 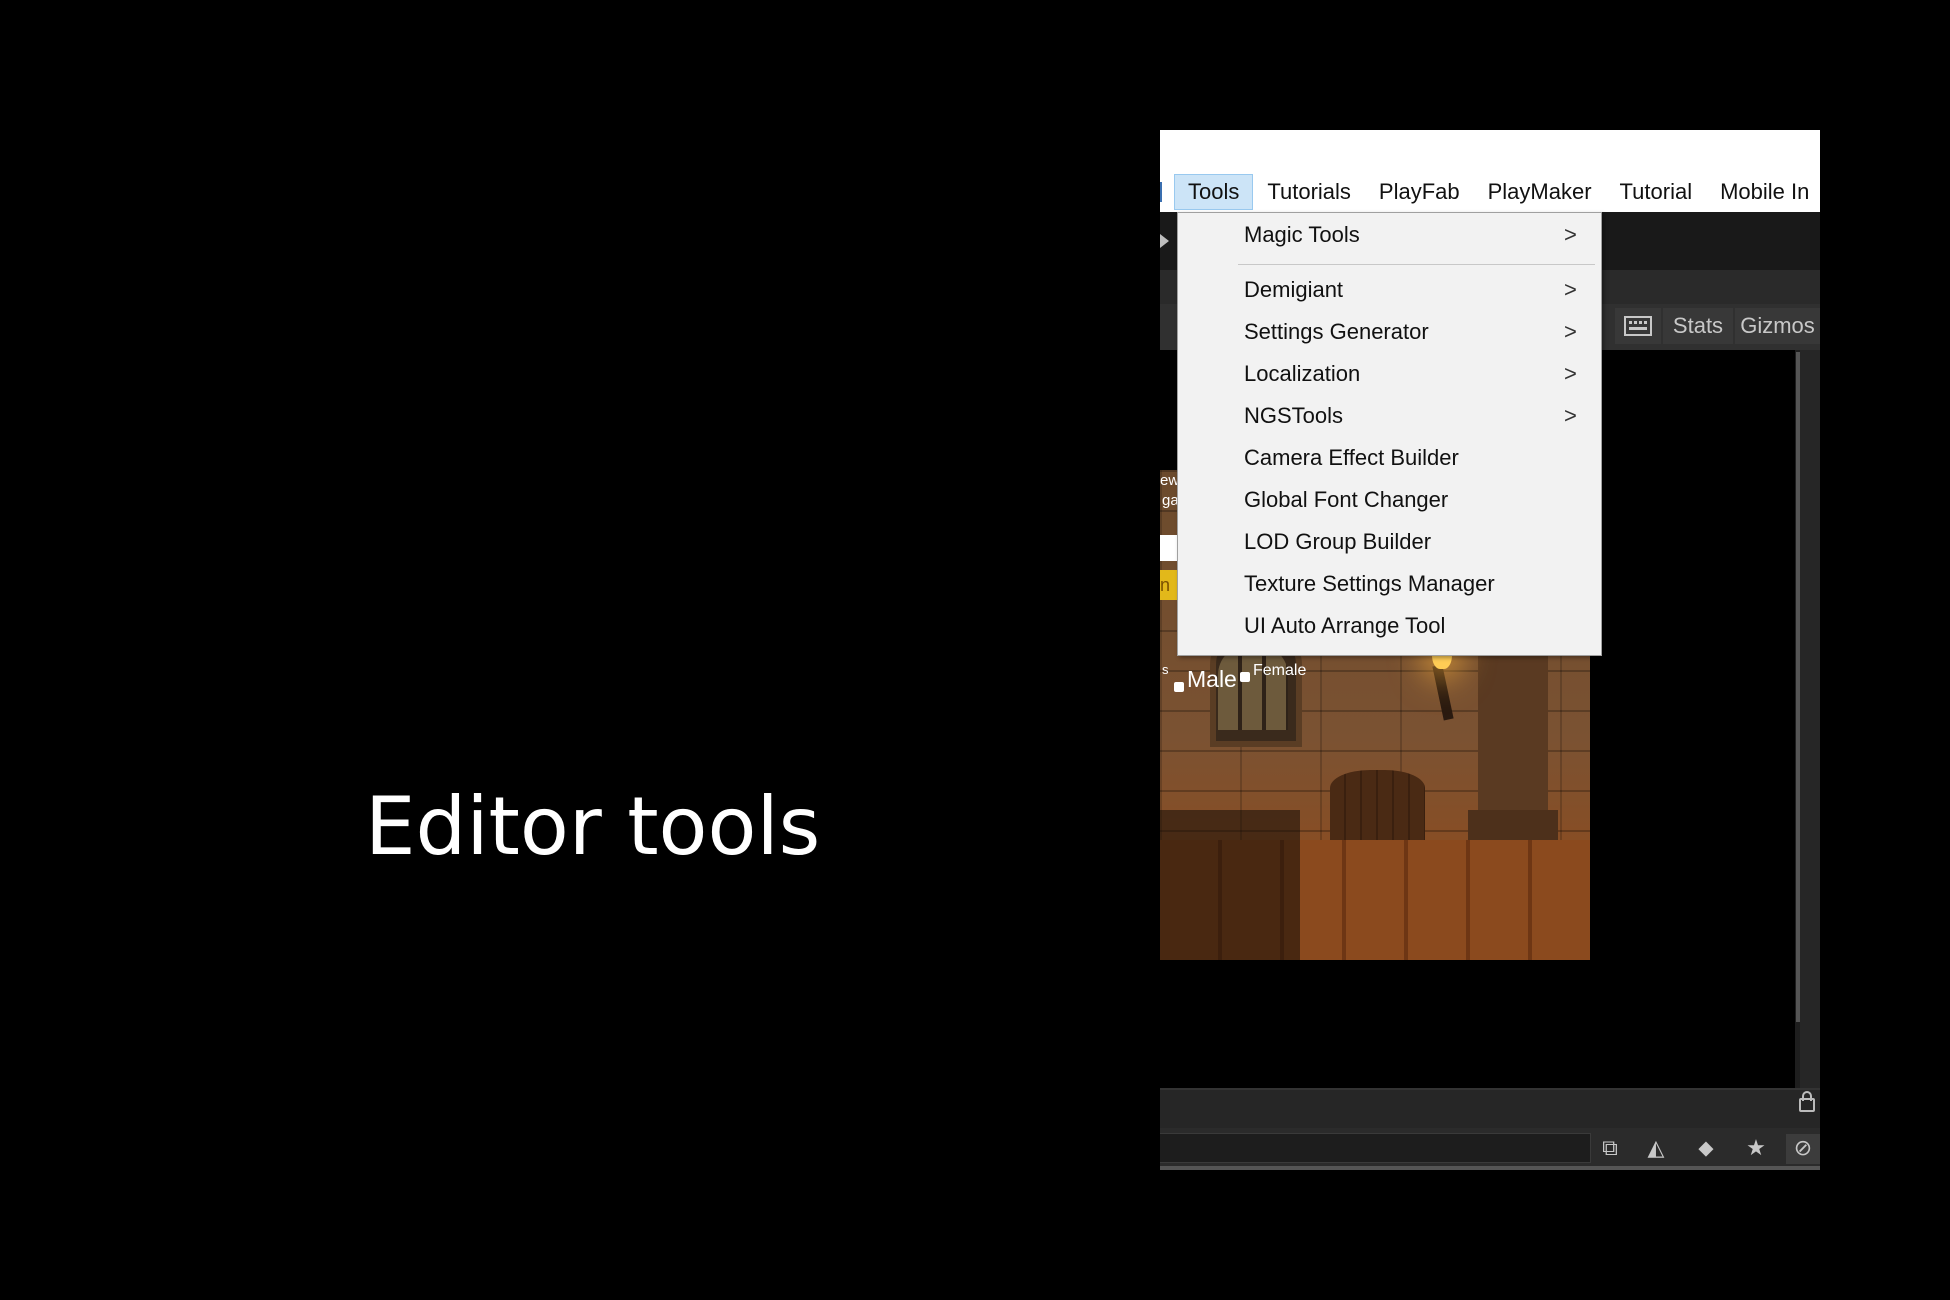 I want to click on gizmos-button: Gizmos, so click(x=1777, y=326).